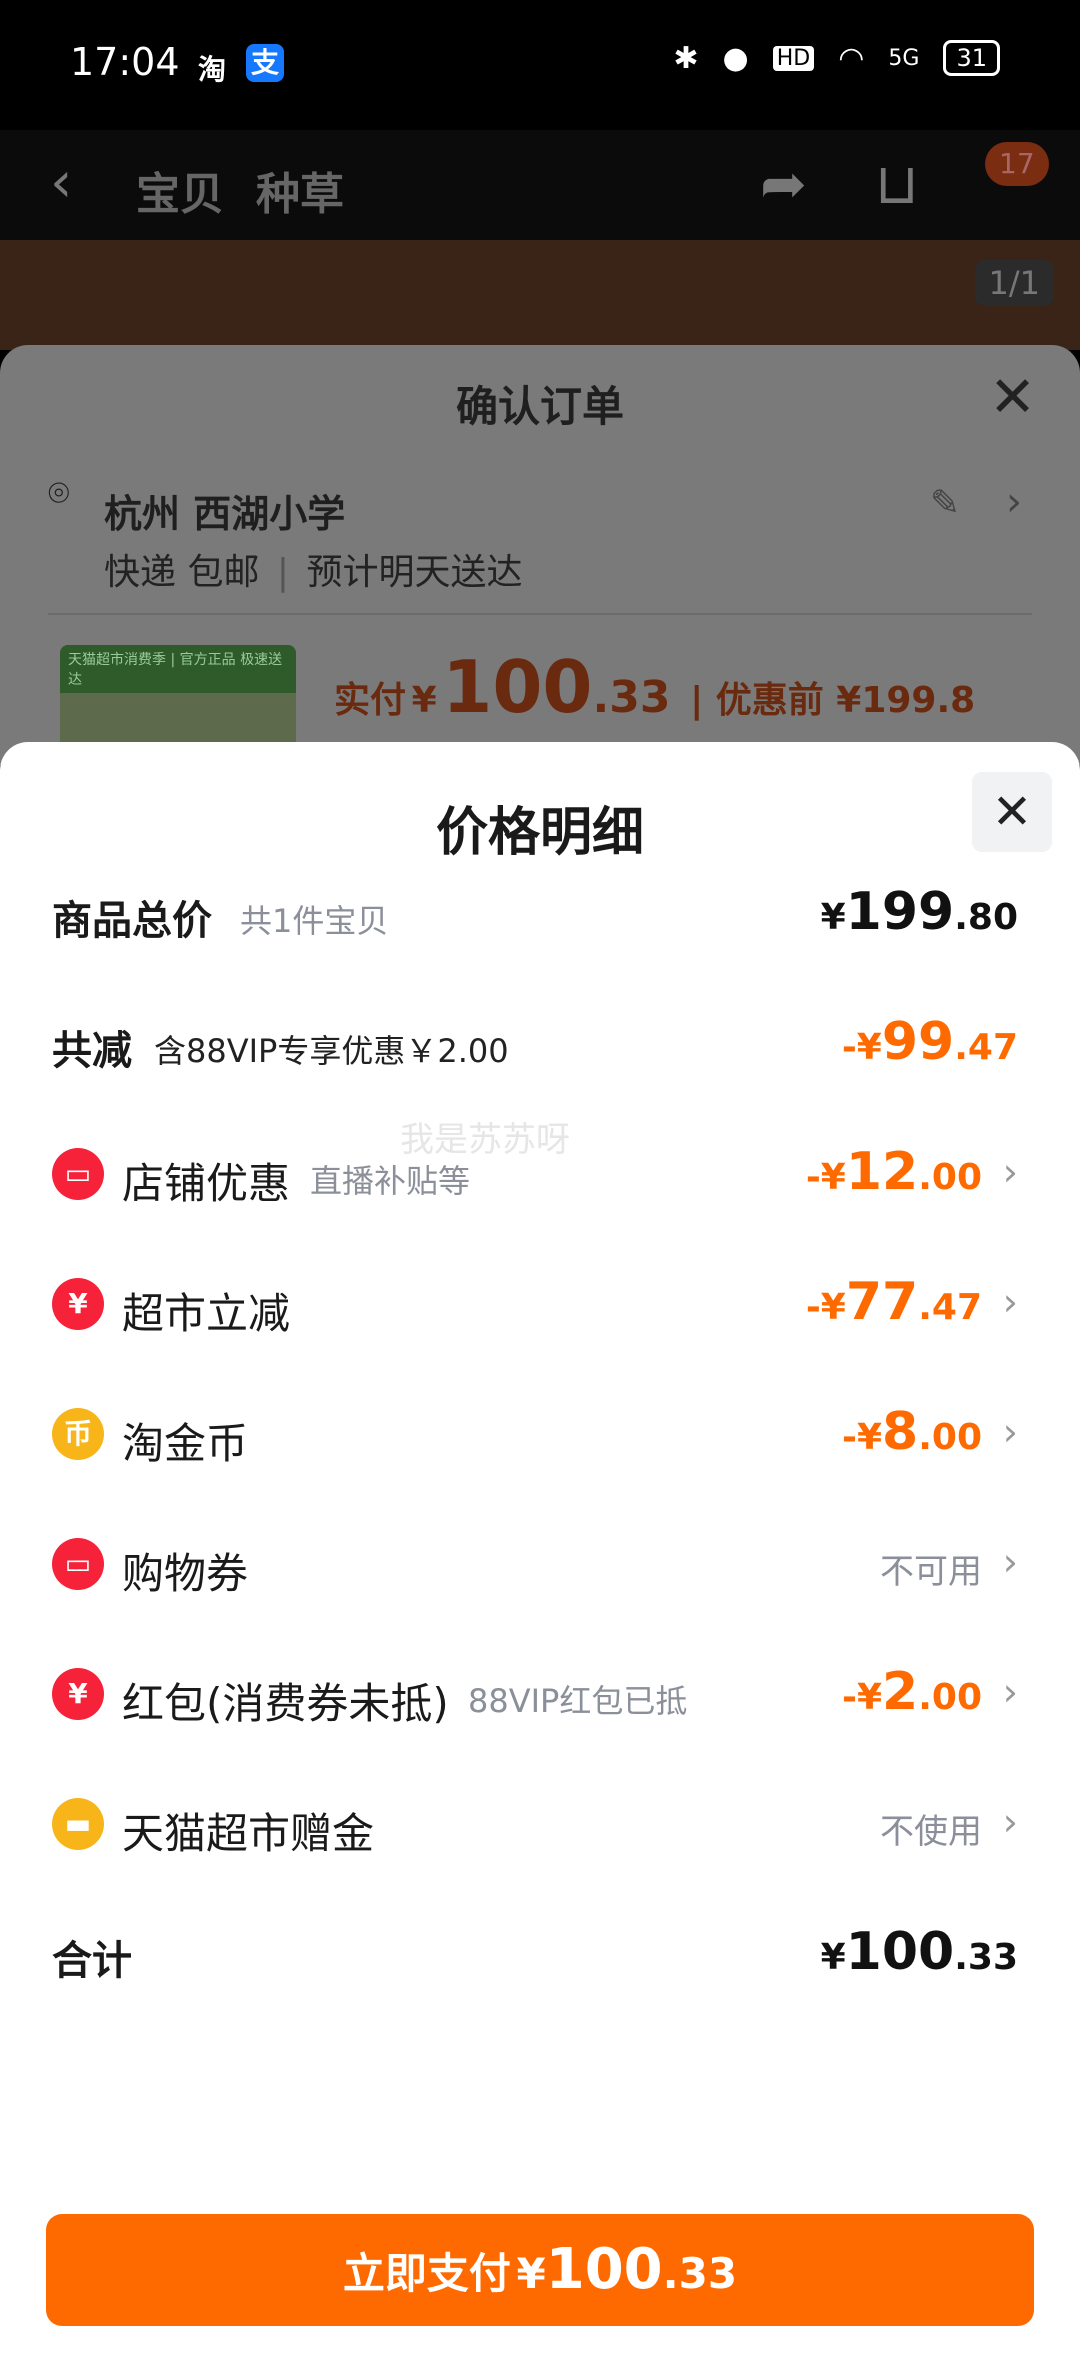 This screenshot has height=2376, width=1080. I want to click on gold-coin-row: 币 淘金币 -¥8.00 ›, so click(540, 1436).